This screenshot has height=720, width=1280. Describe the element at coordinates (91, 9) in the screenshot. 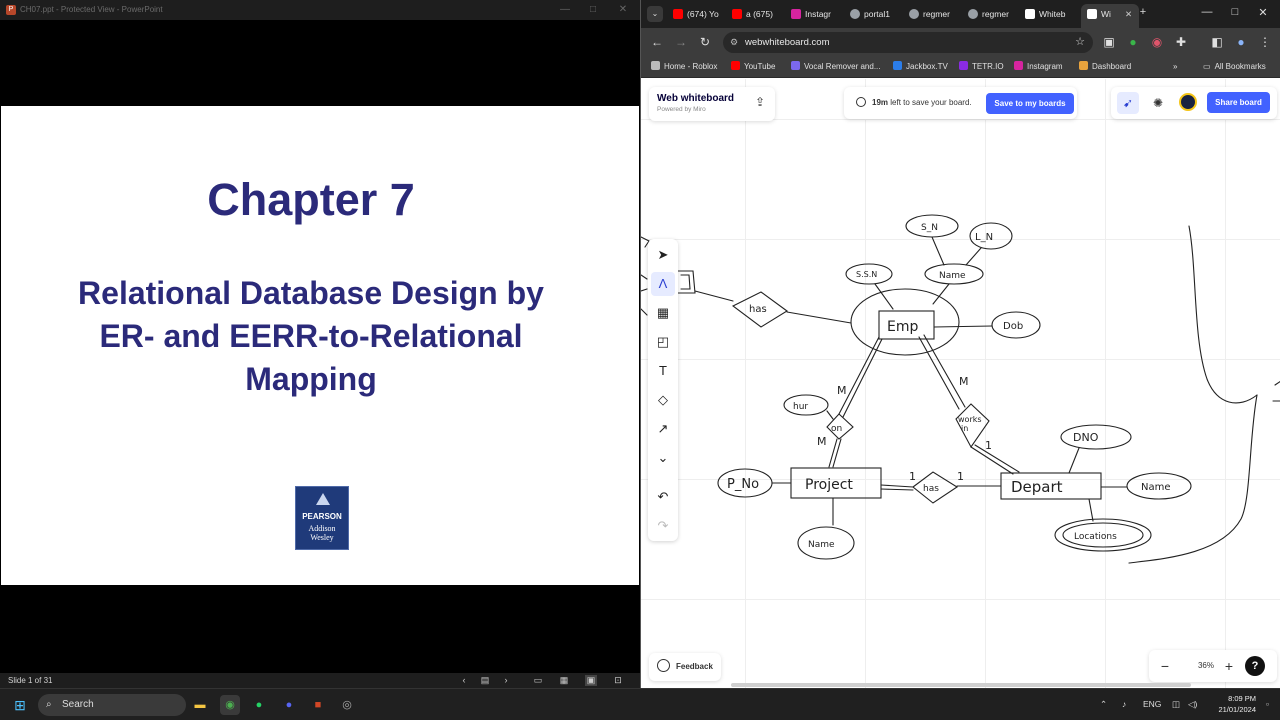

I see `powerpoint-window-title: CH07.ppt - Protected View - PowerPoint` at that location.